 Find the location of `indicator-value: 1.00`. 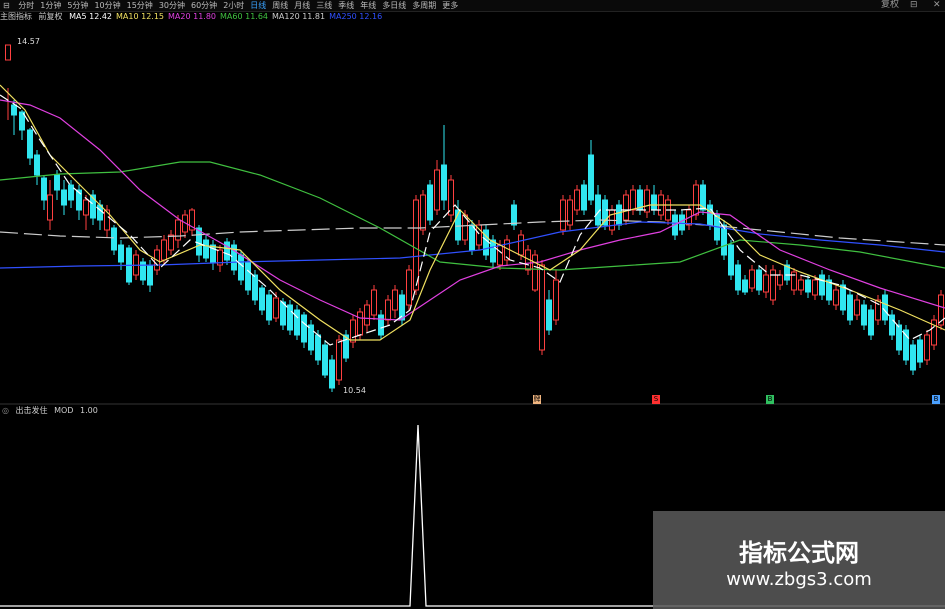

indicator-value: 1.00 is located at coordinates (88, 410).